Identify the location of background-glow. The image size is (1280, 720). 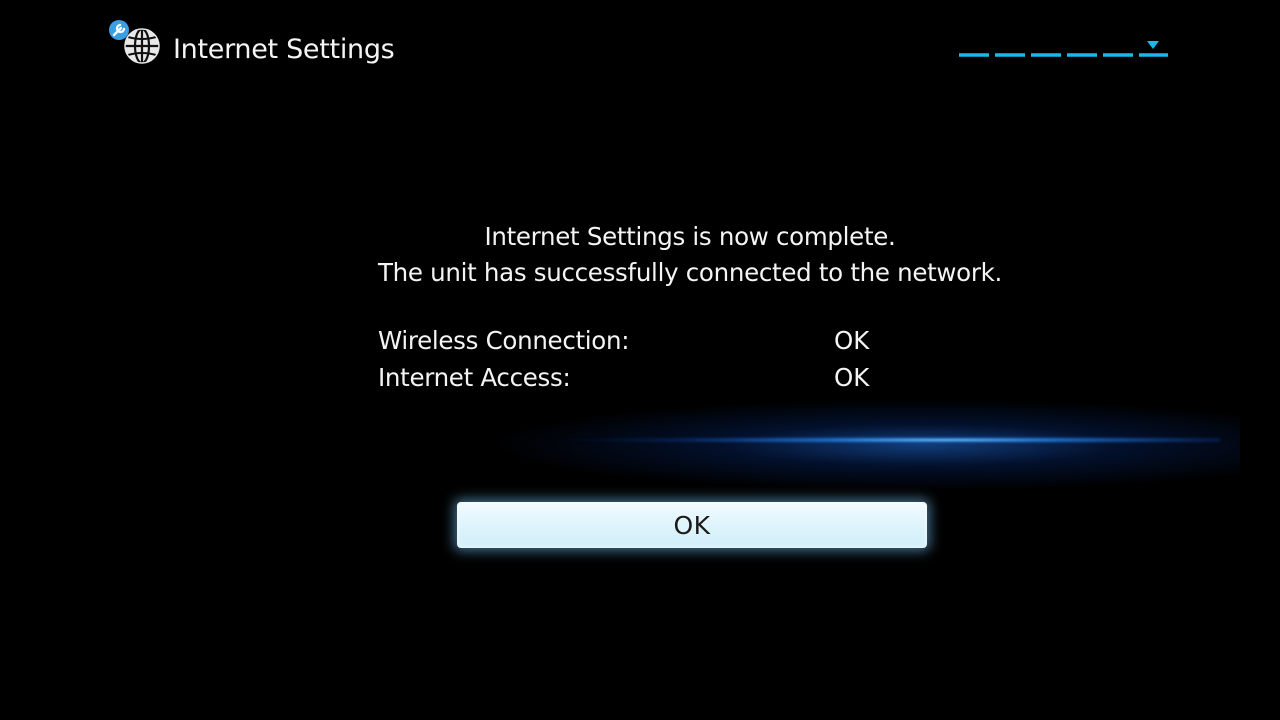
(810, 445).